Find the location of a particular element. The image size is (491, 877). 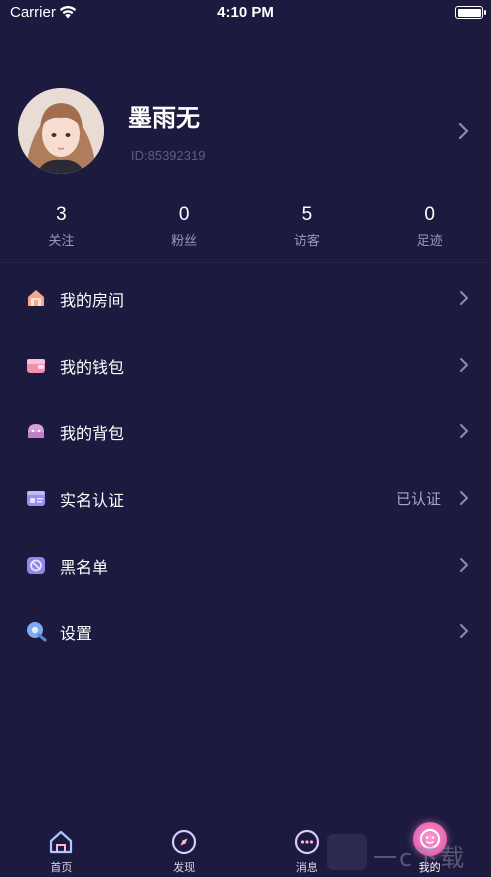

tab-discover: 发现 is located at coordinates (184, 847).